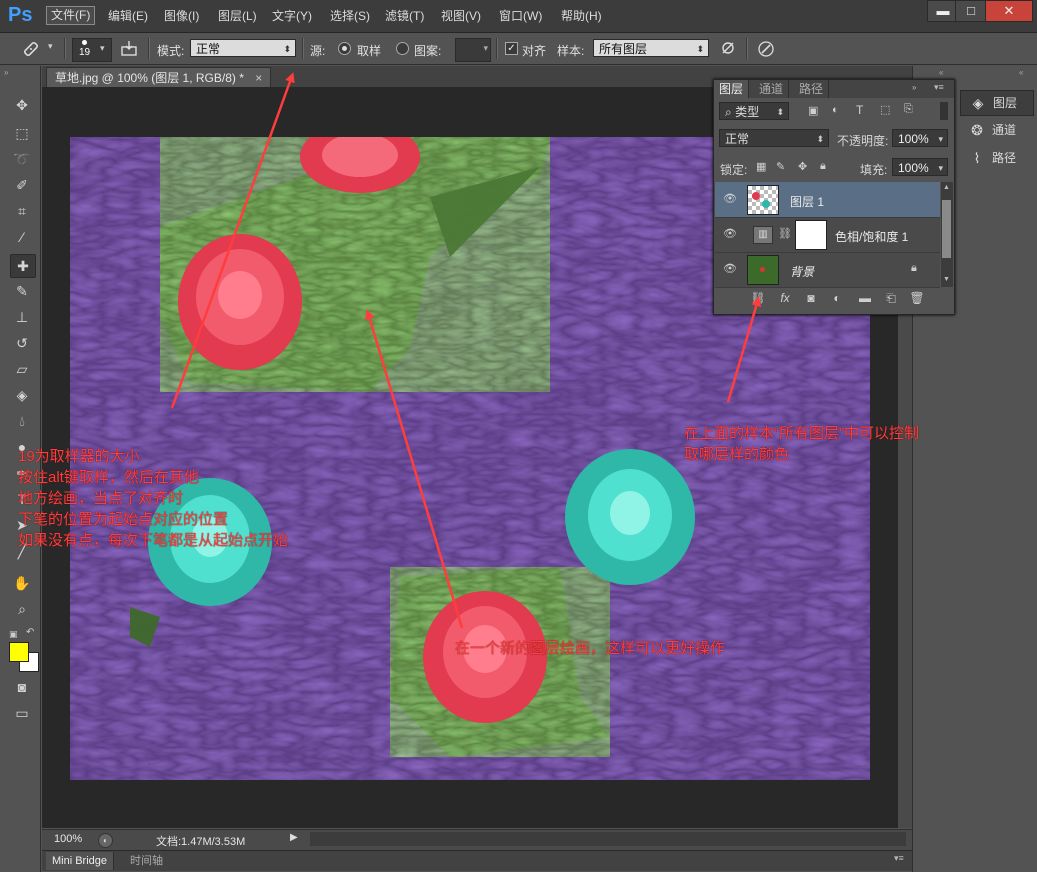 This screenshot has width=1037, height=872. Describe the element at coordinates (946, 279) in the screenshot. I see `scroll-down-icon: ▼` at that location.